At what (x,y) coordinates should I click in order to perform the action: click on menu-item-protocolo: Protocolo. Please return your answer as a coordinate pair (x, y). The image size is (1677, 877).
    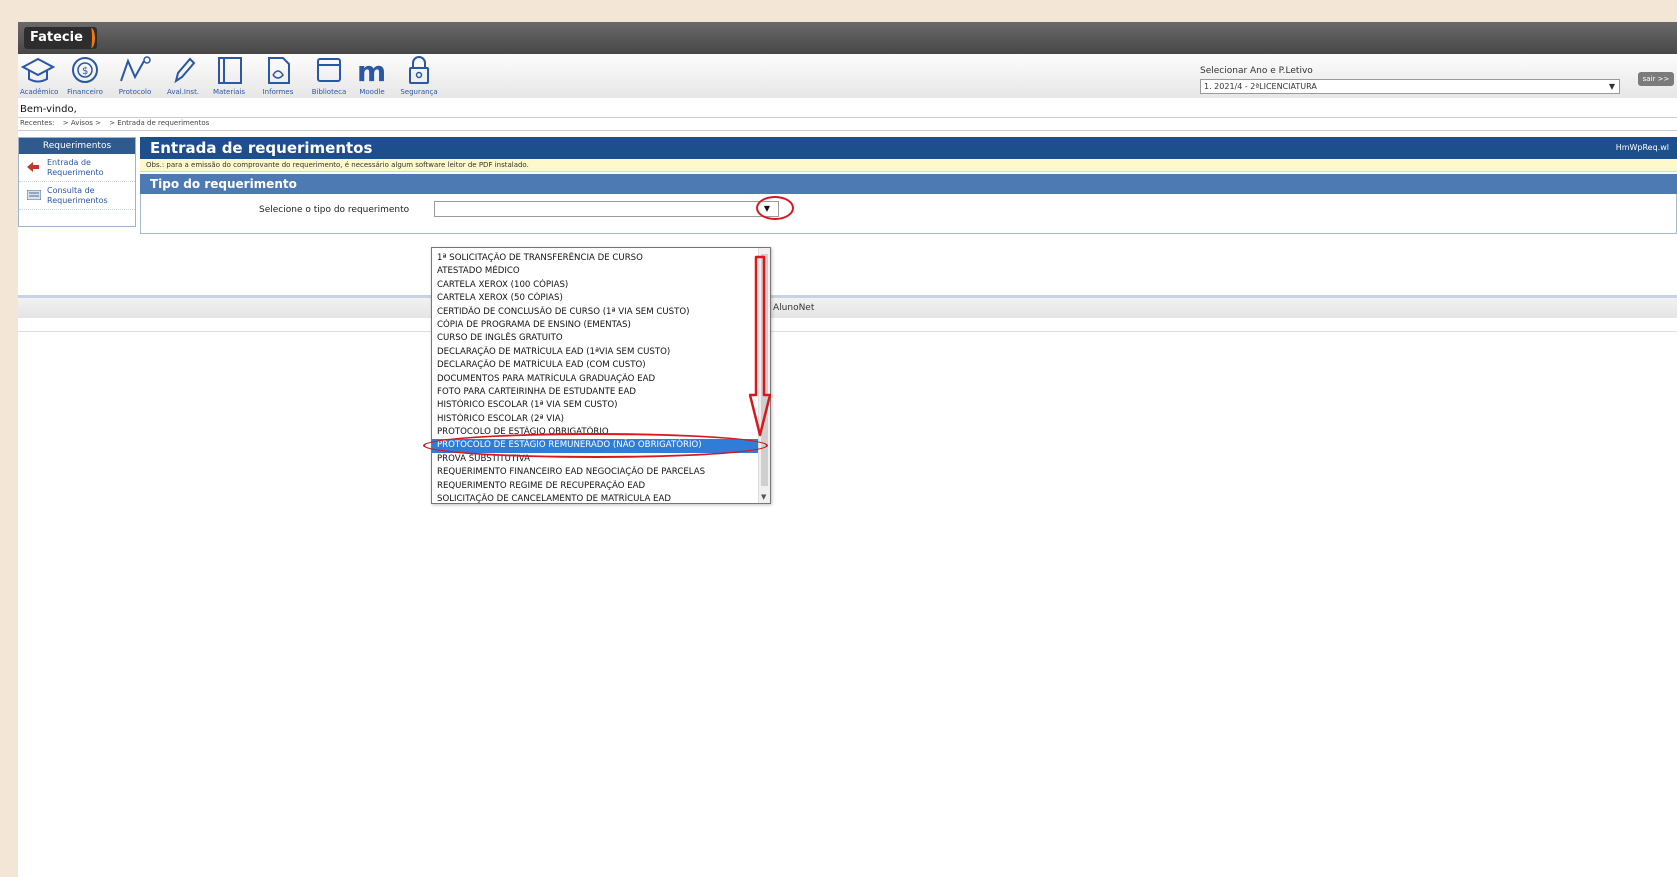
    Looking at the image, I should click on (135, 76).